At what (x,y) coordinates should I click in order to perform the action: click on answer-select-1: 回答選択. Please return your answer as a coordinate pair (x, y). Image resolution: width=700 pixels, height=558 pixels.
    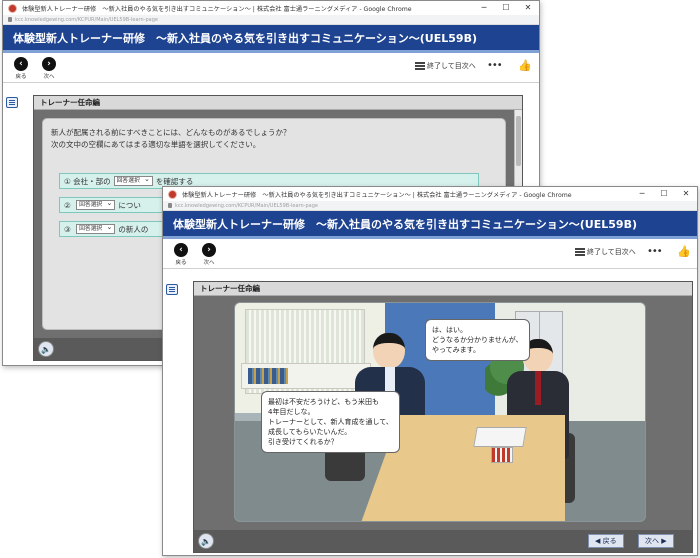
    Looking at the image, I should click on (133, 180).